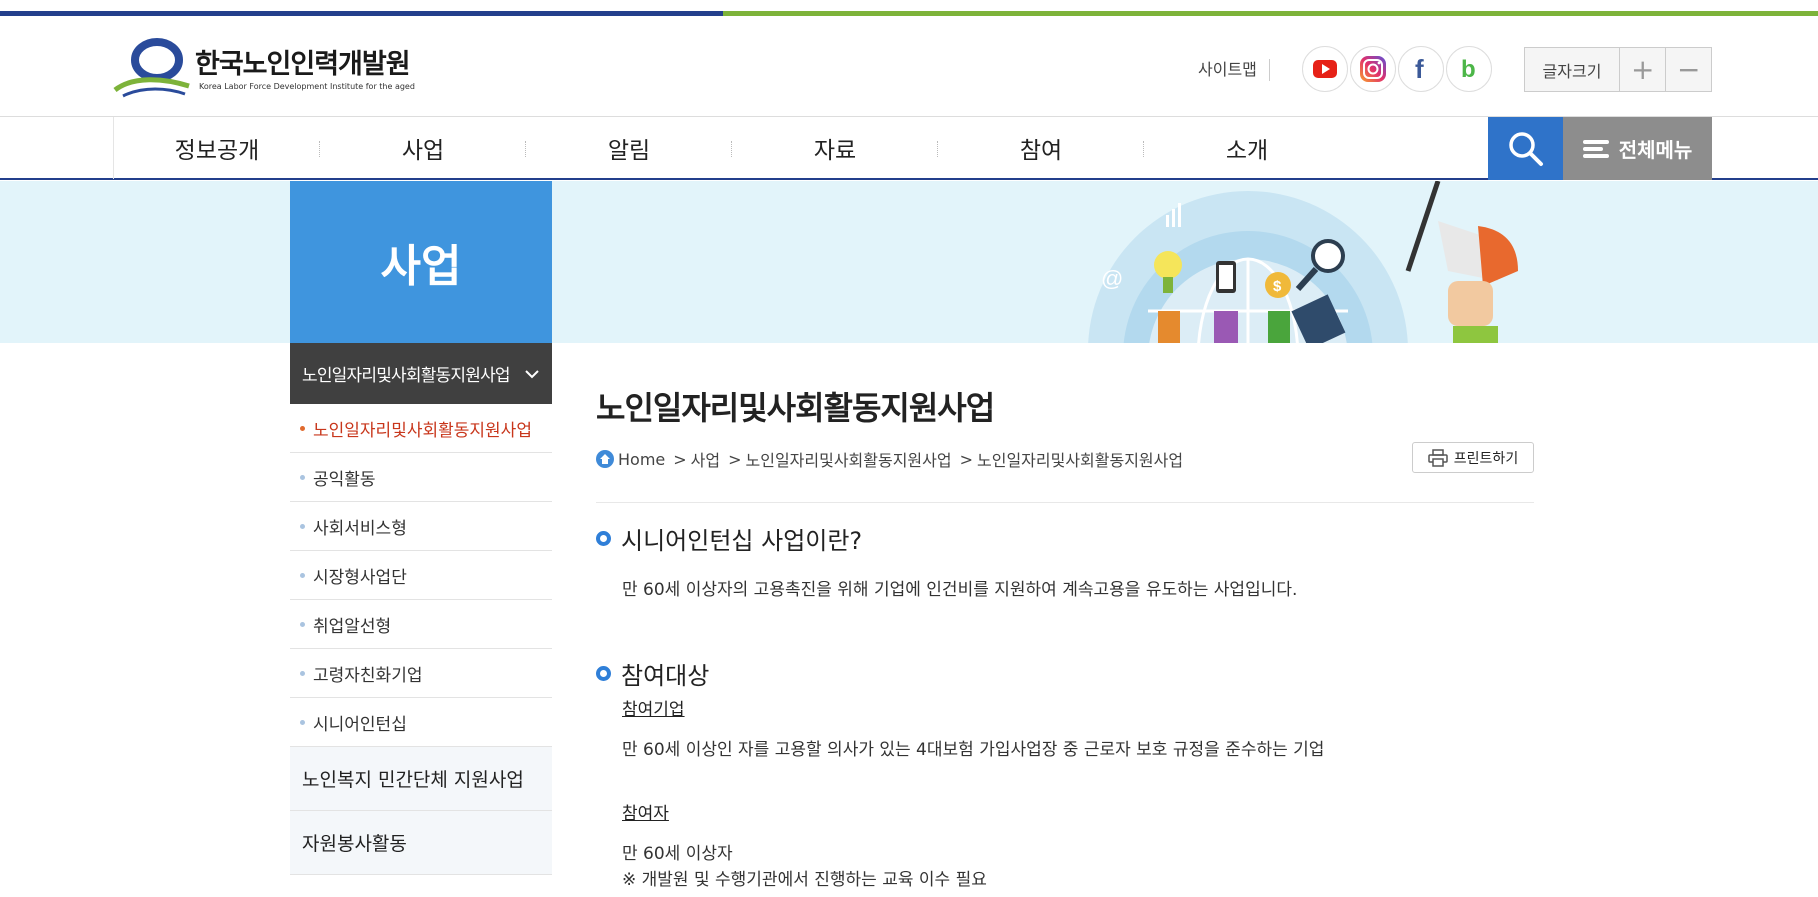 The image size is (1818, 897). What do you see at coordinates (532, 373) in the screenshot?
I see `chevron-down-icon` at bounding box center [532, 373].